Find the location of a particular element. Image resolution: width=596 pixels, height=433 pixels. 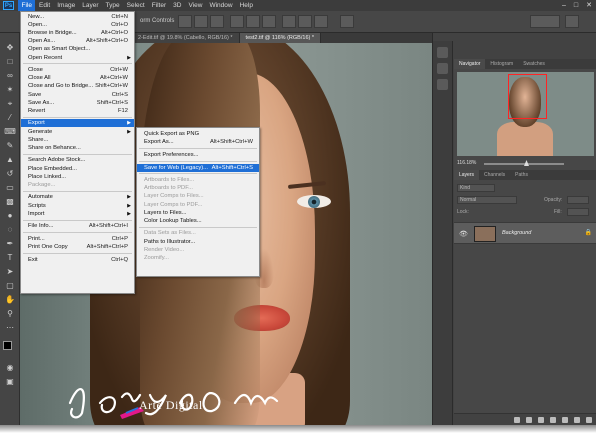

menu-item-browse-in-bridge: Browse in Bridge... Alt+Ctrl+O is located at coordinates (77, 33).